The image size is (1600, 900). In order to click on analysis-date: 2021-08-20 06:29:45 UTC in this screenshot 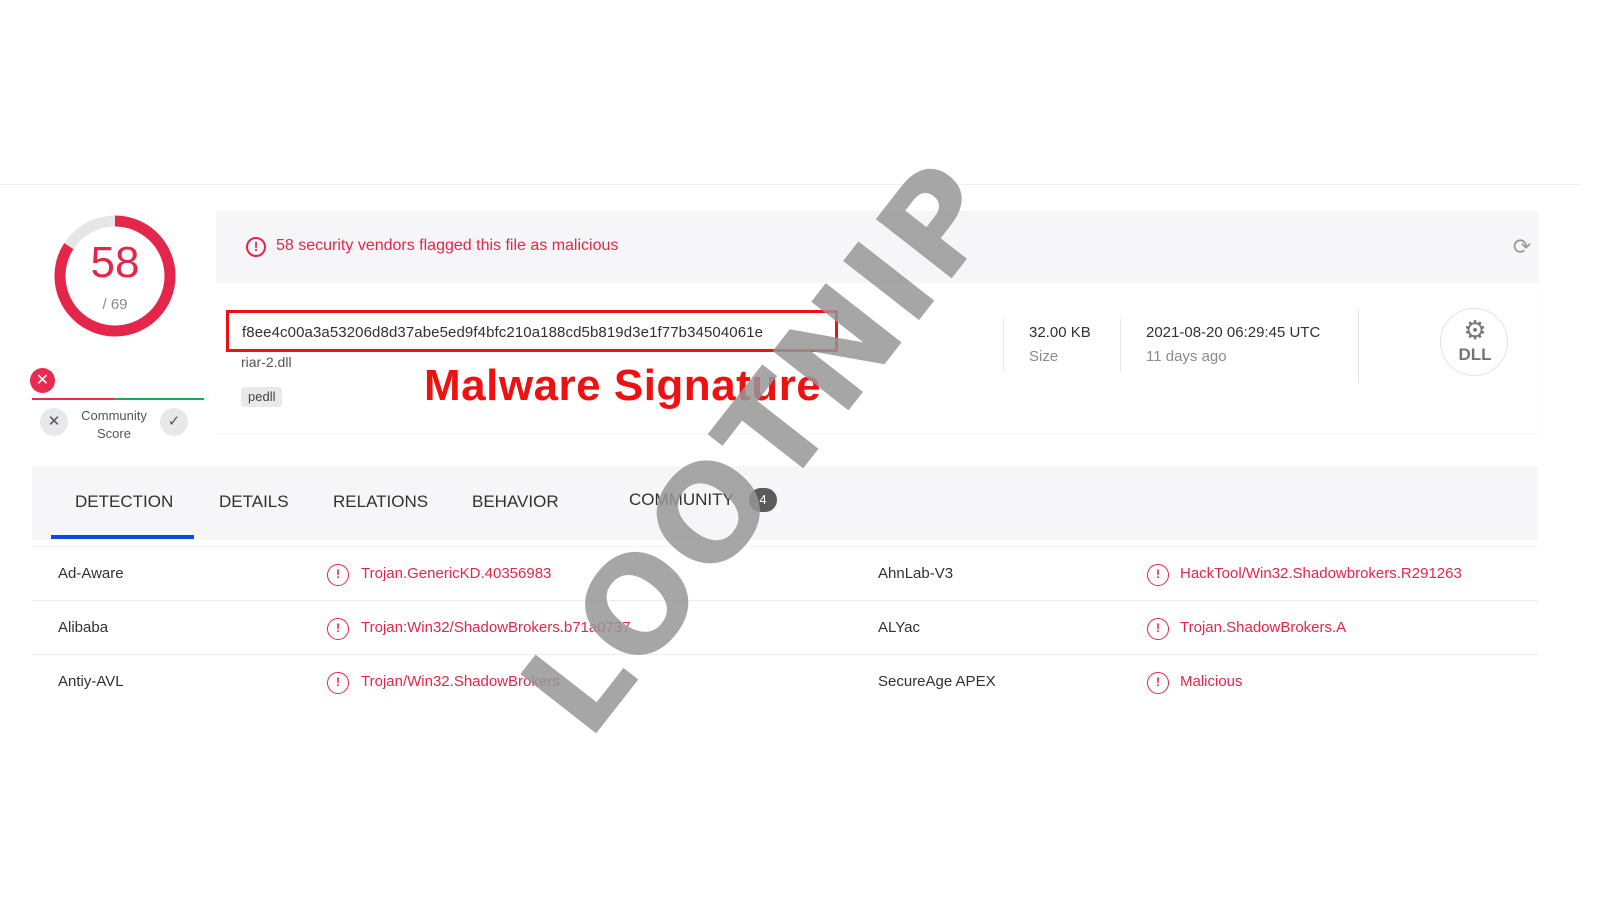, I will do `click(1233, 332)`.